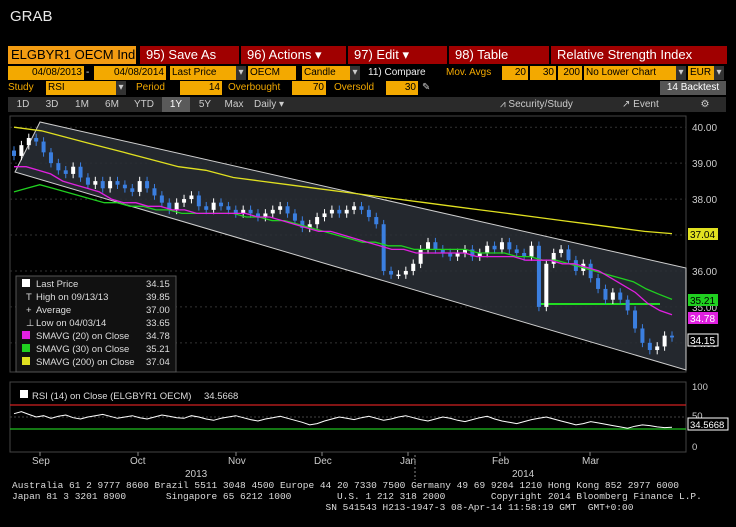 This screenshot has width=736, height=527. I want to click on legend-high-label: High on 09/13/13, so click(72, 297).